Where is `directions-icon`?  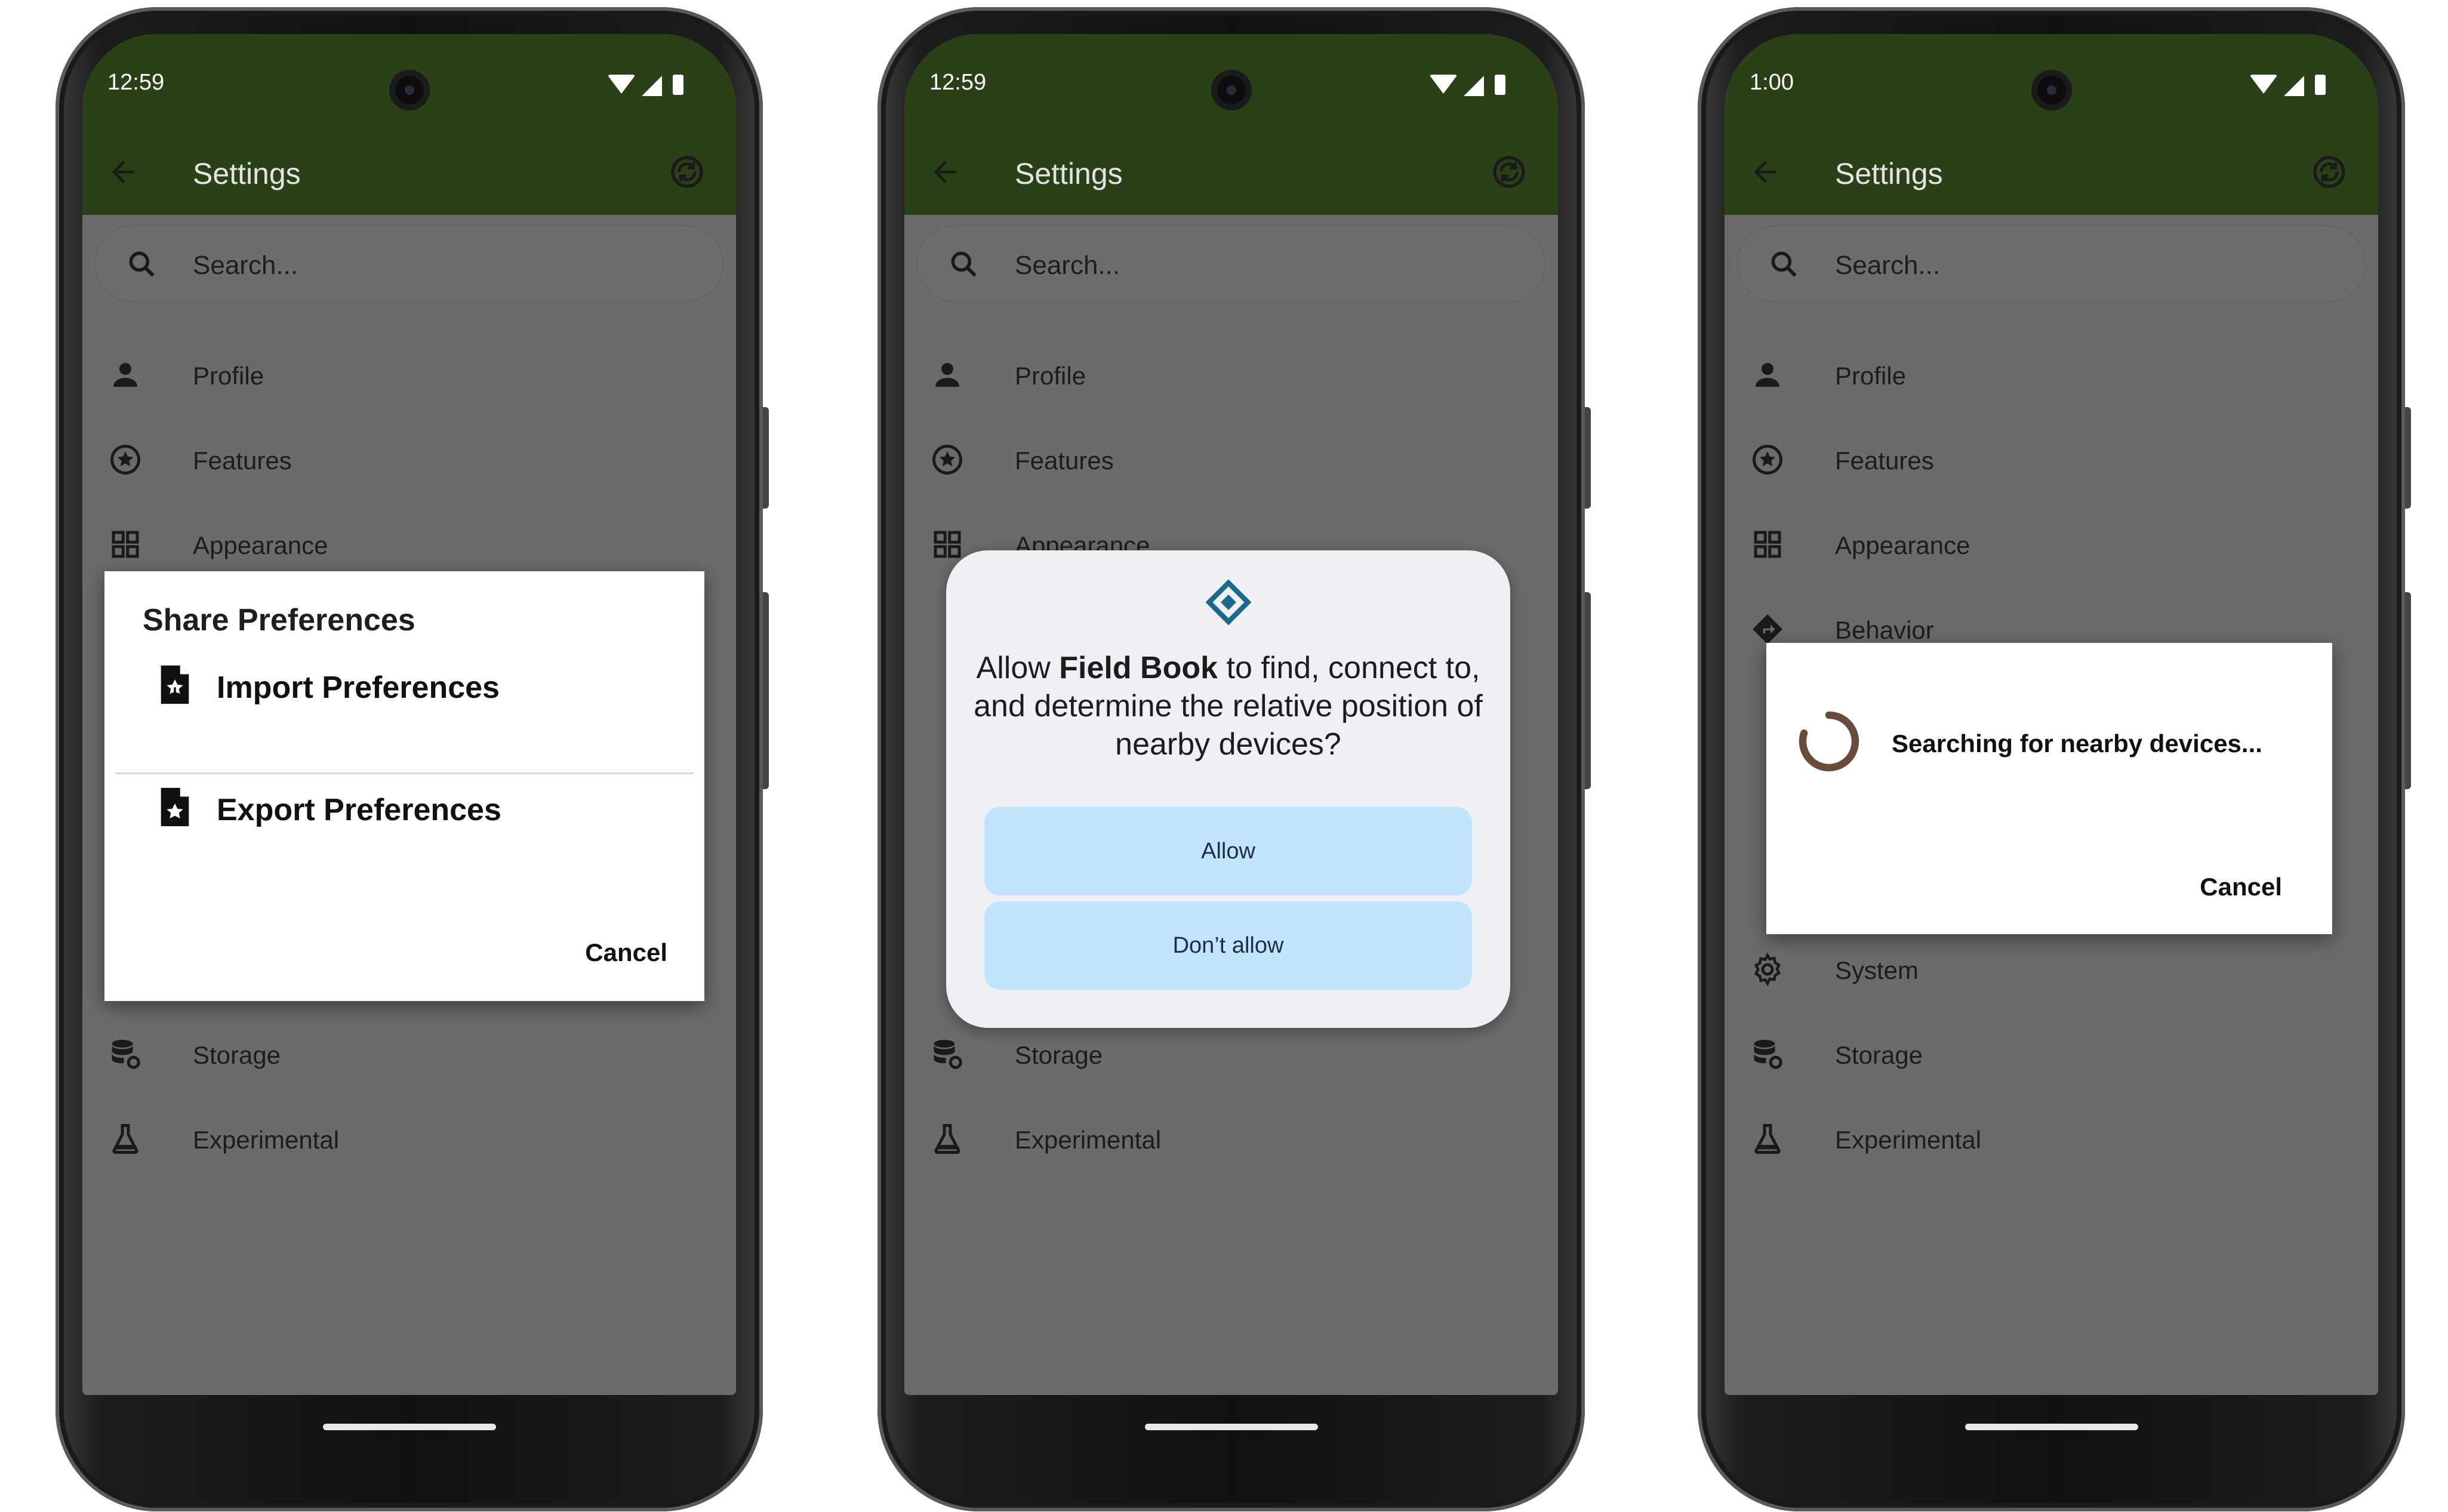 directions-icon is located at coordinates (1768, 629).